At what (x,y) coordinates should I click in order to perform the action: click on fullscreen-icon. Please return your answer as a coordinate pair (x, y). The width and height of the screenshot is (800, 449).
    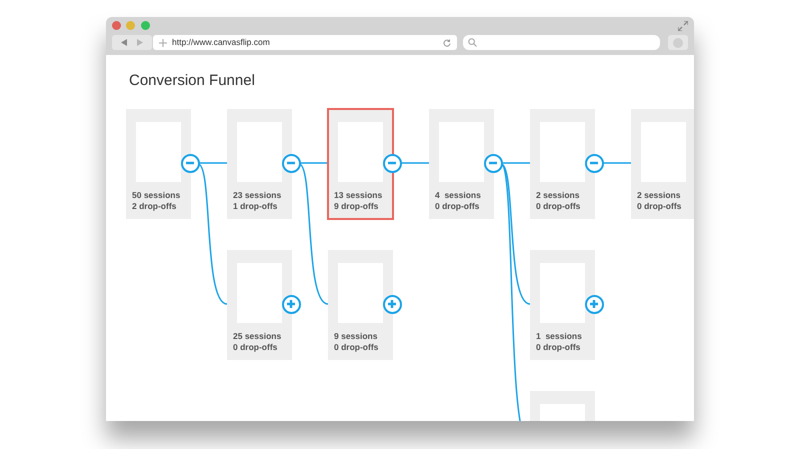
    Looking at the image, I should click on (683, 26).